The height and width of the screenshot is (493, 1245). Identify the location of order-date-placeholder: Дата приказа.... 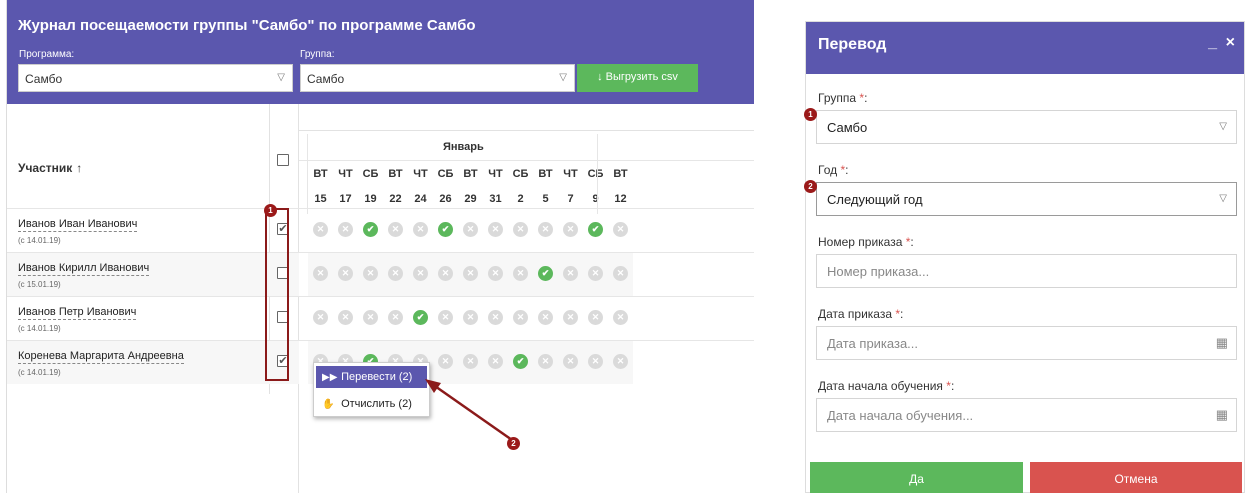
(873, 343).